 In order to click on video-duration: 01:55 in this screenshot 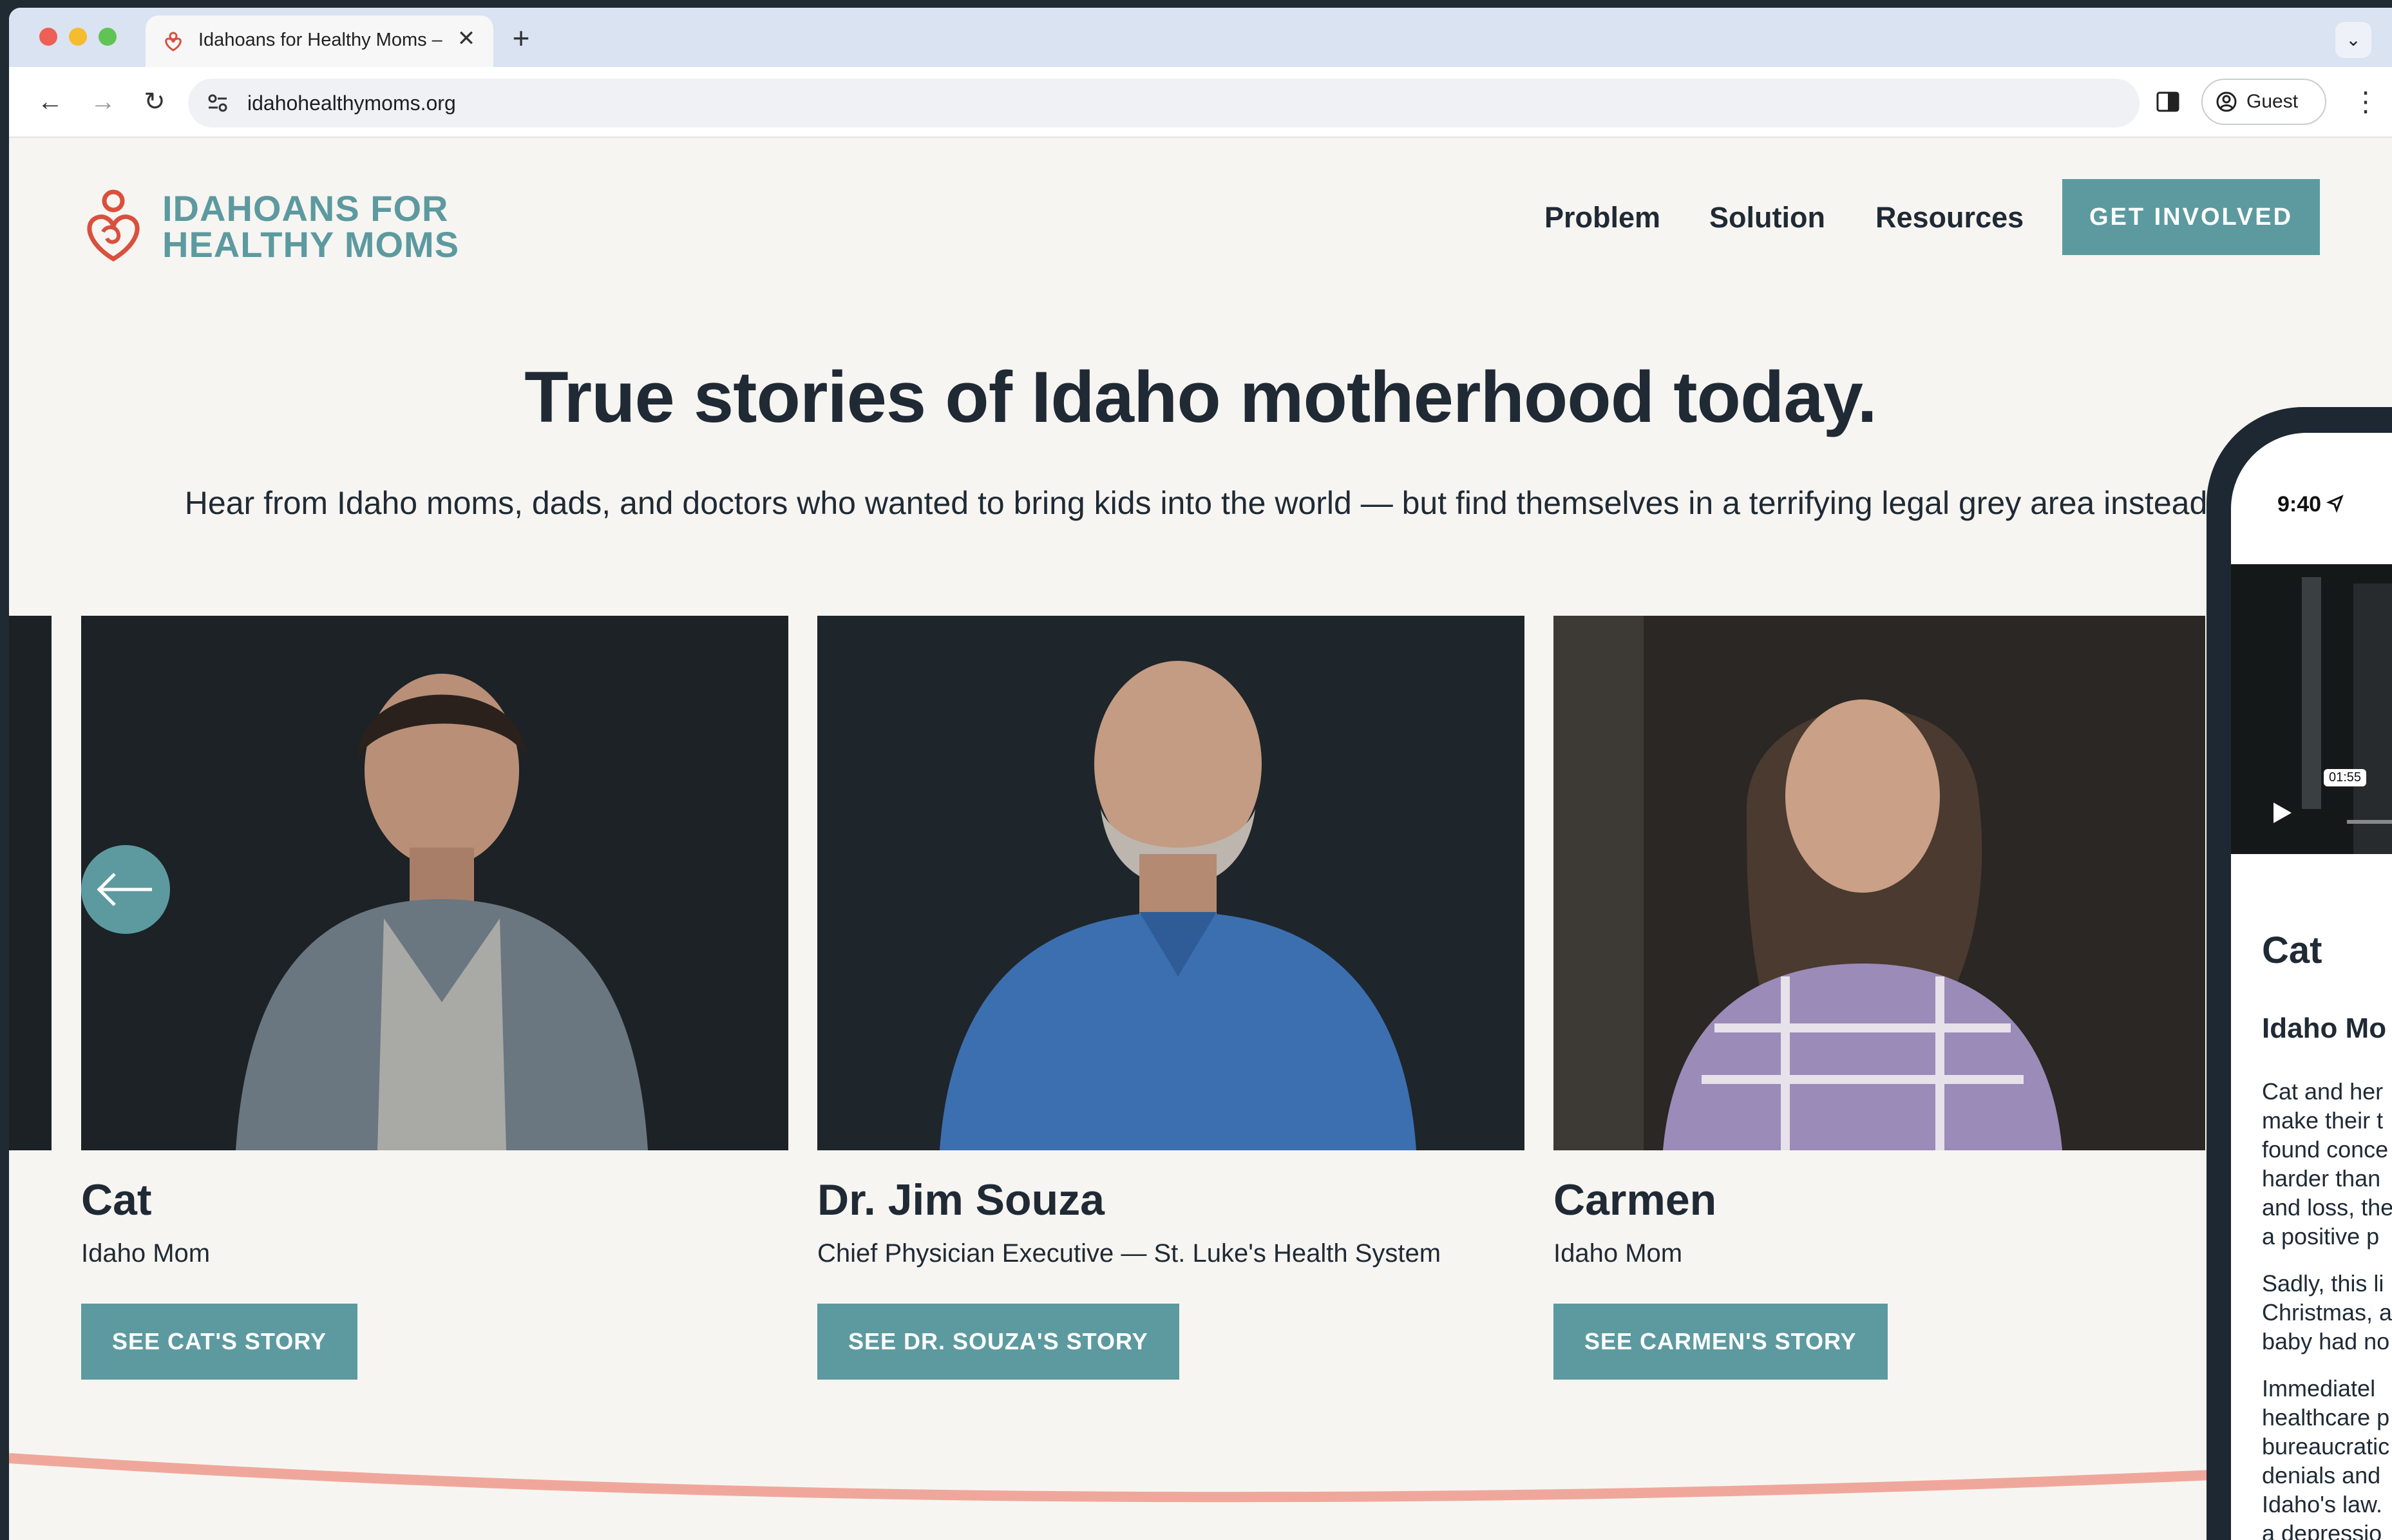, I will do `click(2345, 777)`.